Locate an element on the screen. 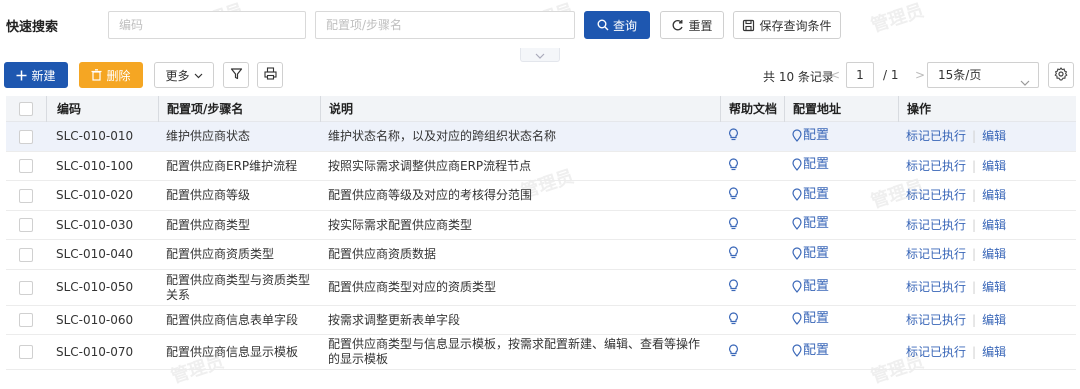 This screenshot has width=1080, height=389. filter-button is located at coordinates (236, 75).